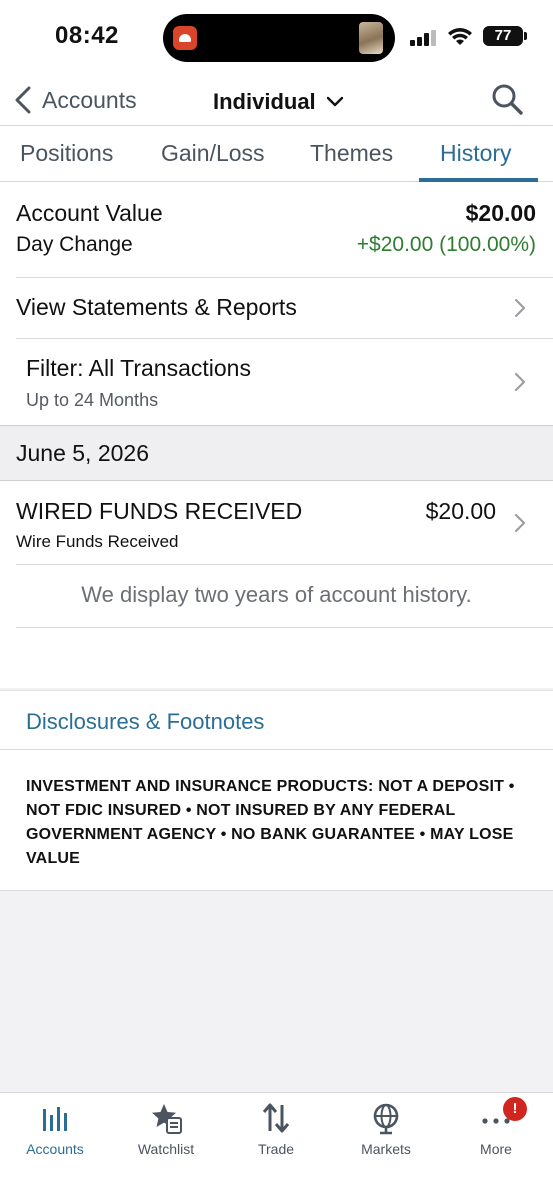 This screenshot has width=553, height=1200. I want to click on tab-history: History, so click(476, 153).